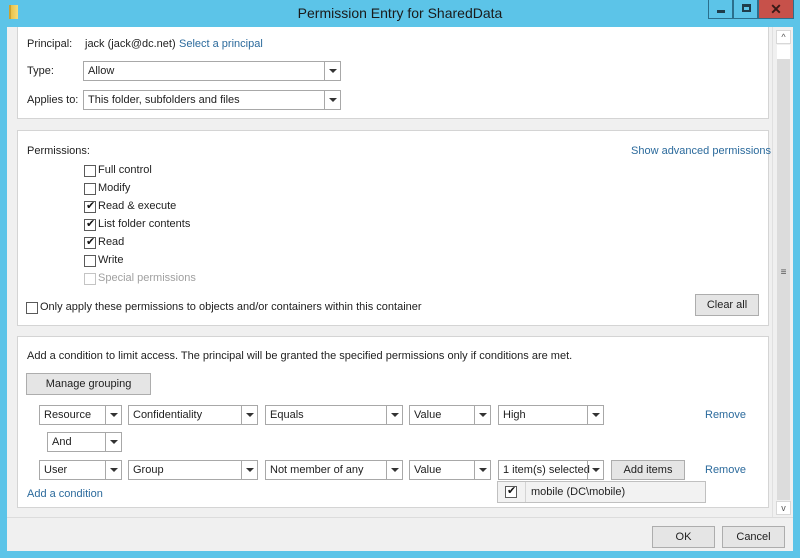 The height and width of the screenshot is (558, 800). What do you see at coordinates (111, 242) in the screenshot?
I see `permission-label: Read` at bounding box center [111, 242].